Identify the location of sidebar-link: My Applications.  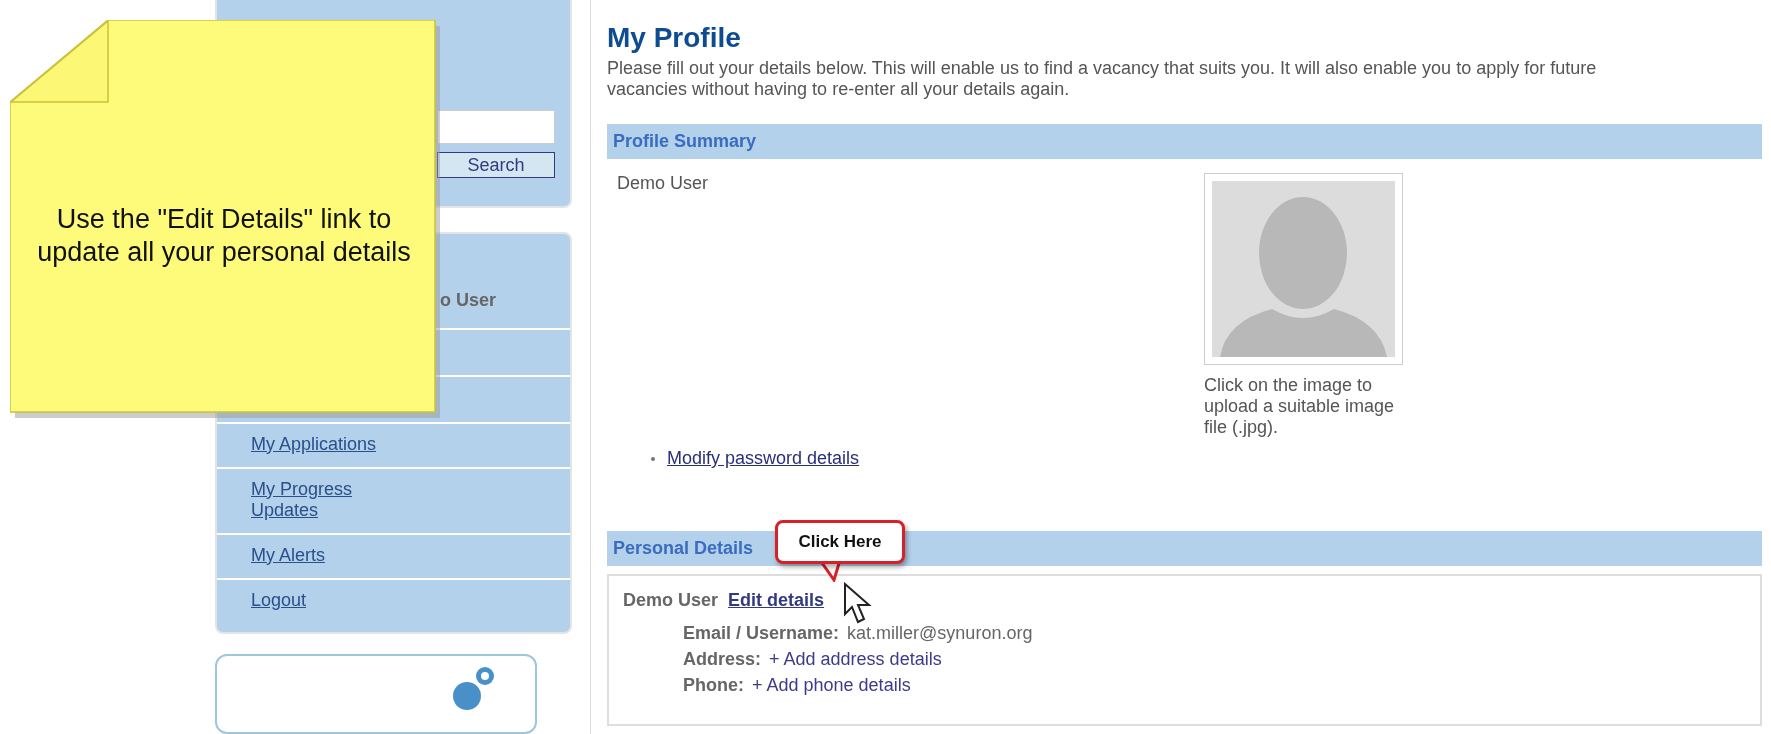
(314, 444).